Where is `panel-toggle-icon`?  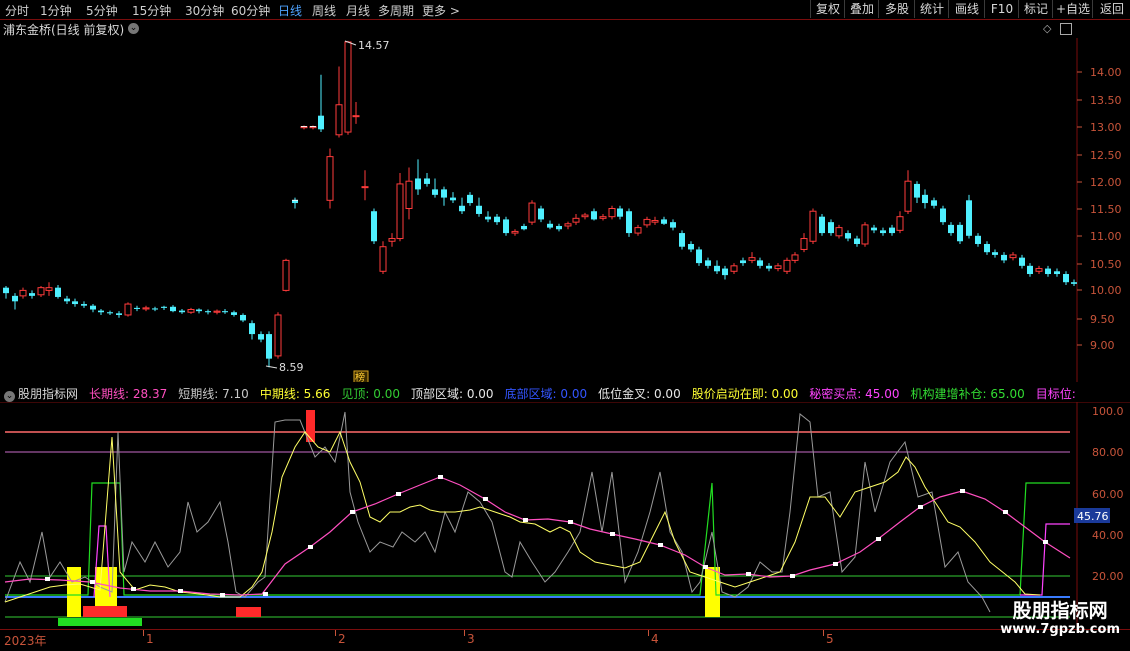 panel-toggle-icon is located at coordinates (1066, 29).